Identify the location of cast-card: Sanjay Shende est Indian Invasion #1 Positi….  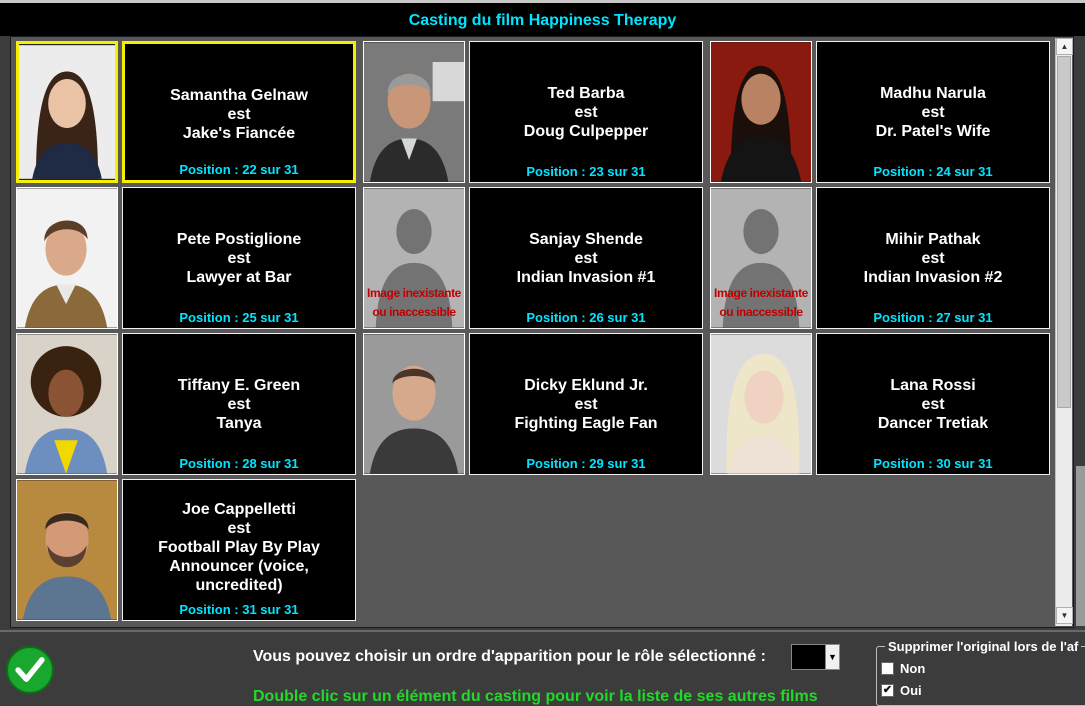
(586, 258).